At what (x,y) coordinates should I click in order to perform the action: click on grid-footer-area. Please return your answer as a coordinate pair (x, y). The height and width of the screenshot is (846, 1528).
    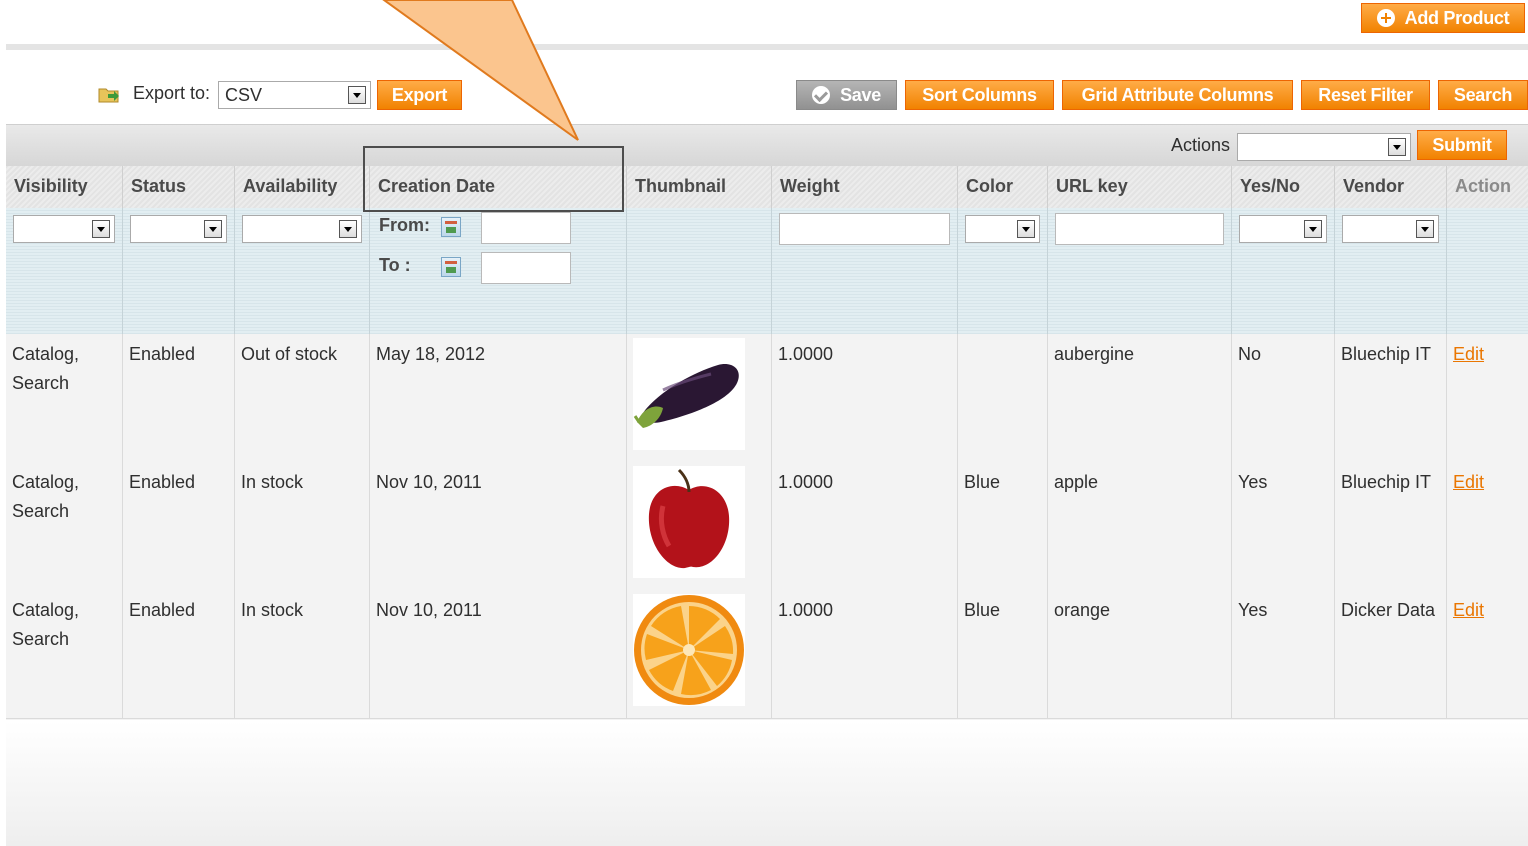
    Looking at the image, I should click on (767, 783).